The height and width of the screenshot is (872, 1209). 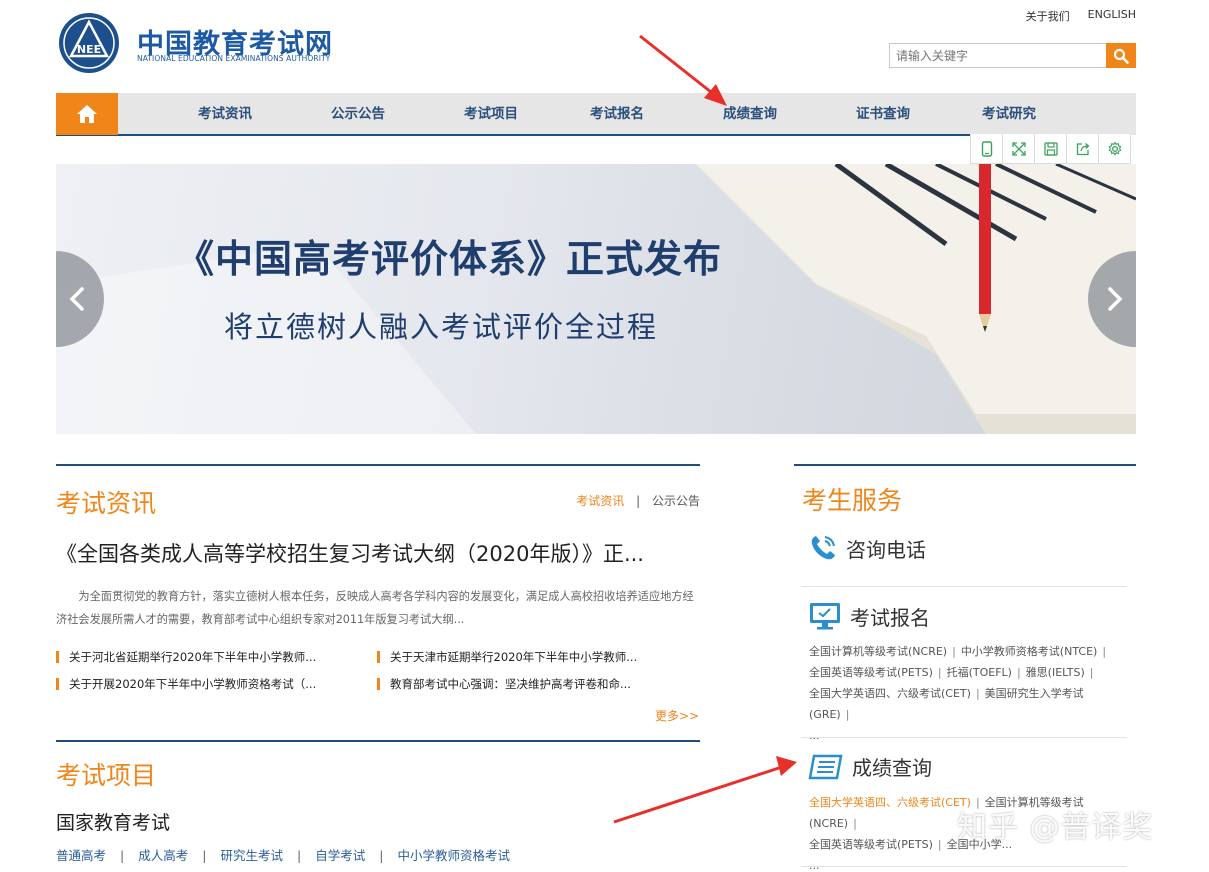 I want to click on search-box, so click(x=1012, y=56).